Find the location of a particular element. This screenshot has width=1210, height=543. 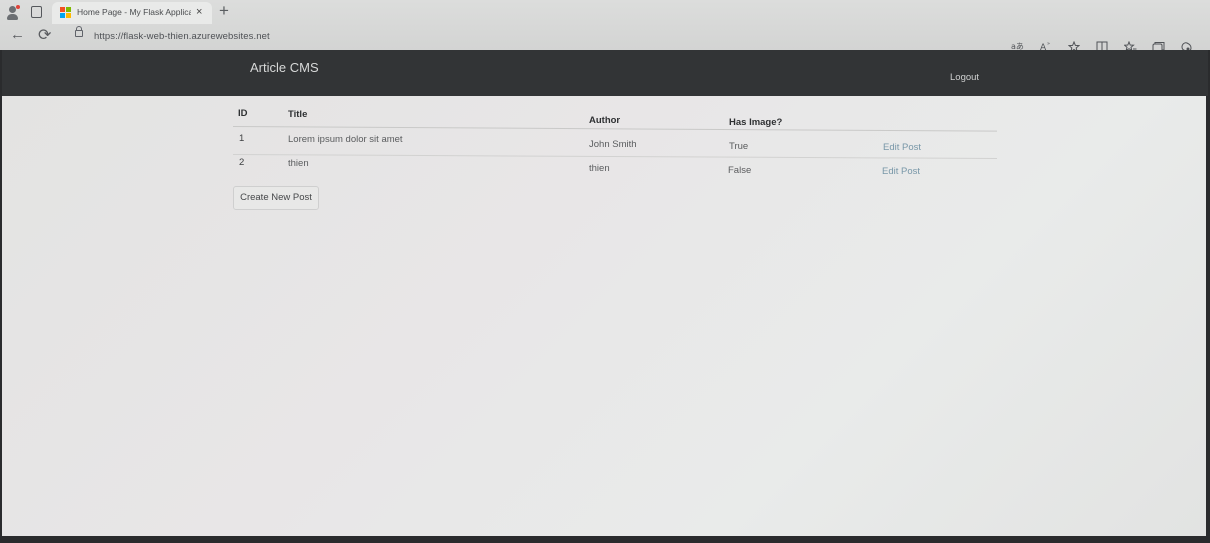

profile-notification-dot is located at coordinates (18, 7).